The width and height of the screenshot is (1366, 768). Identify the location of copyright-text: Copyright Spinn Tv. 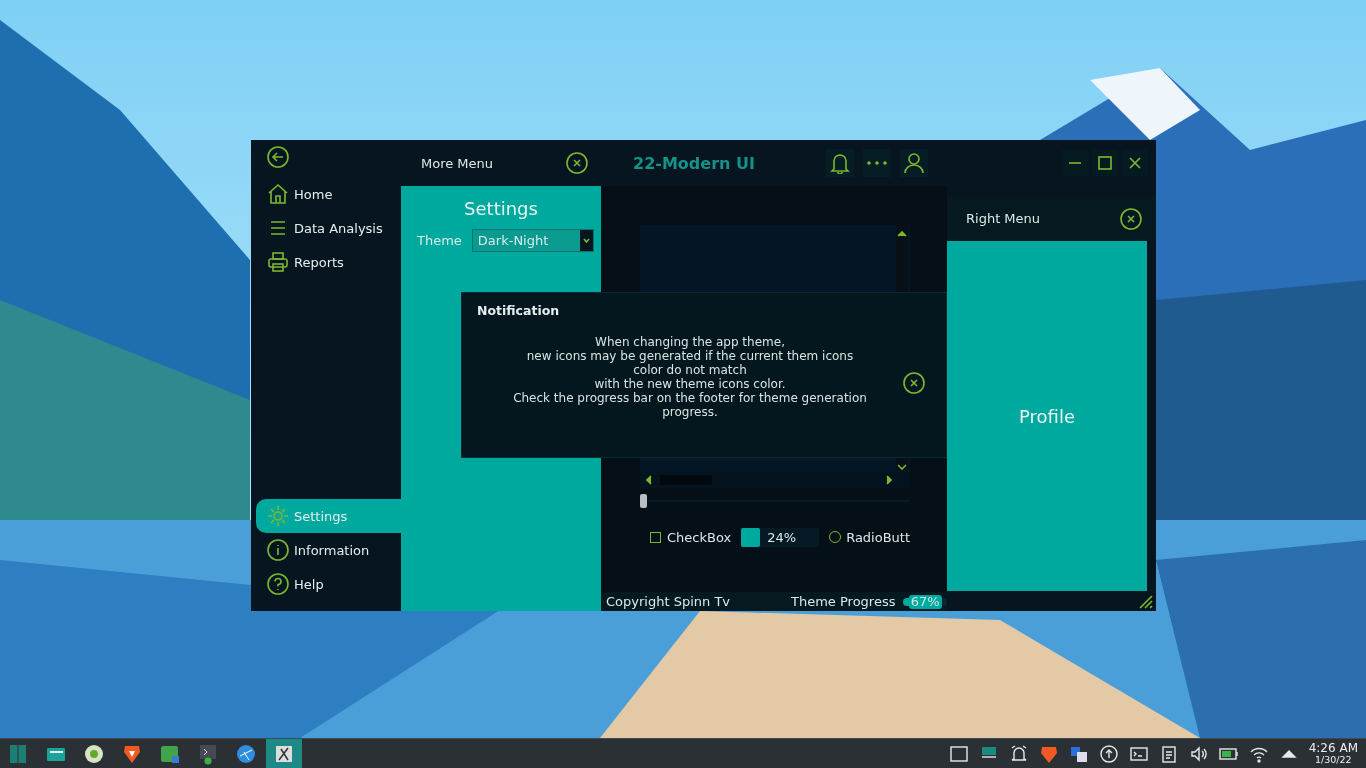
(668, 601).